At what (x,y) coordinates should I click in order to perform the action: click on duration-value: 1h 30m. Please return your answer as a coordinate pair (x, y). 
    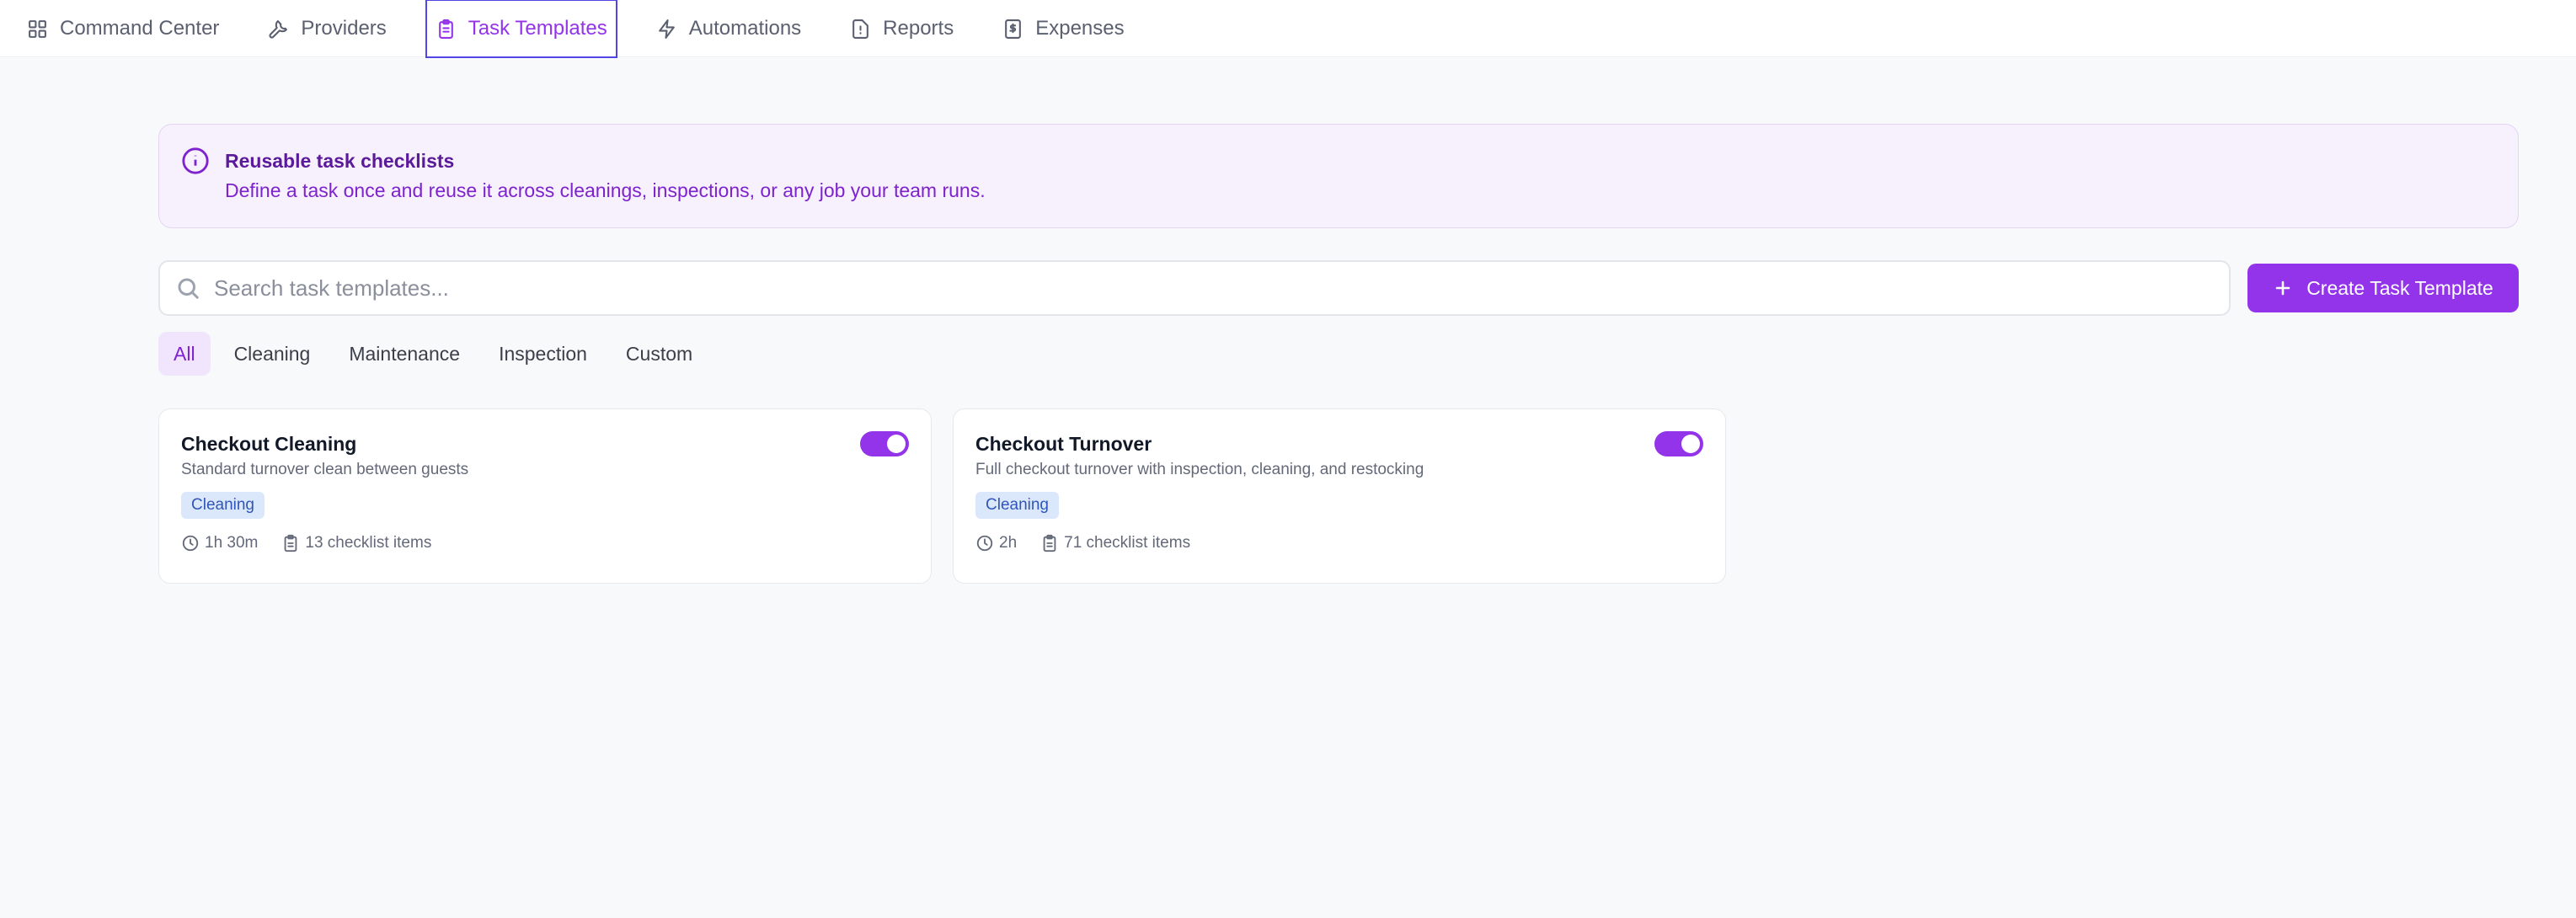
    Looking at the image, I should click on (232, 543).